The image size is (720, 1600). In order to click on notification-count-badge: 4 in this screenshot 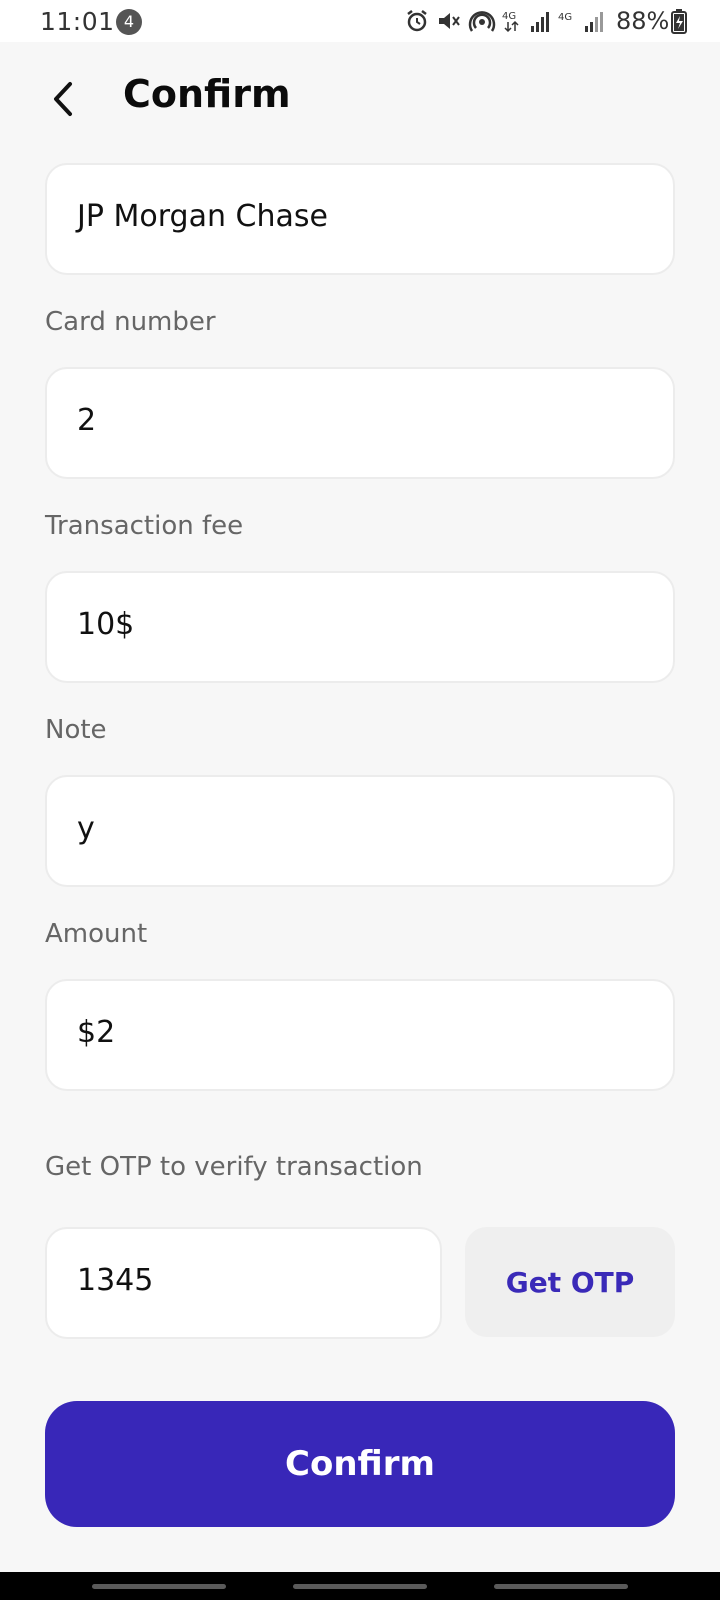, I will do `click(129, 22)`.